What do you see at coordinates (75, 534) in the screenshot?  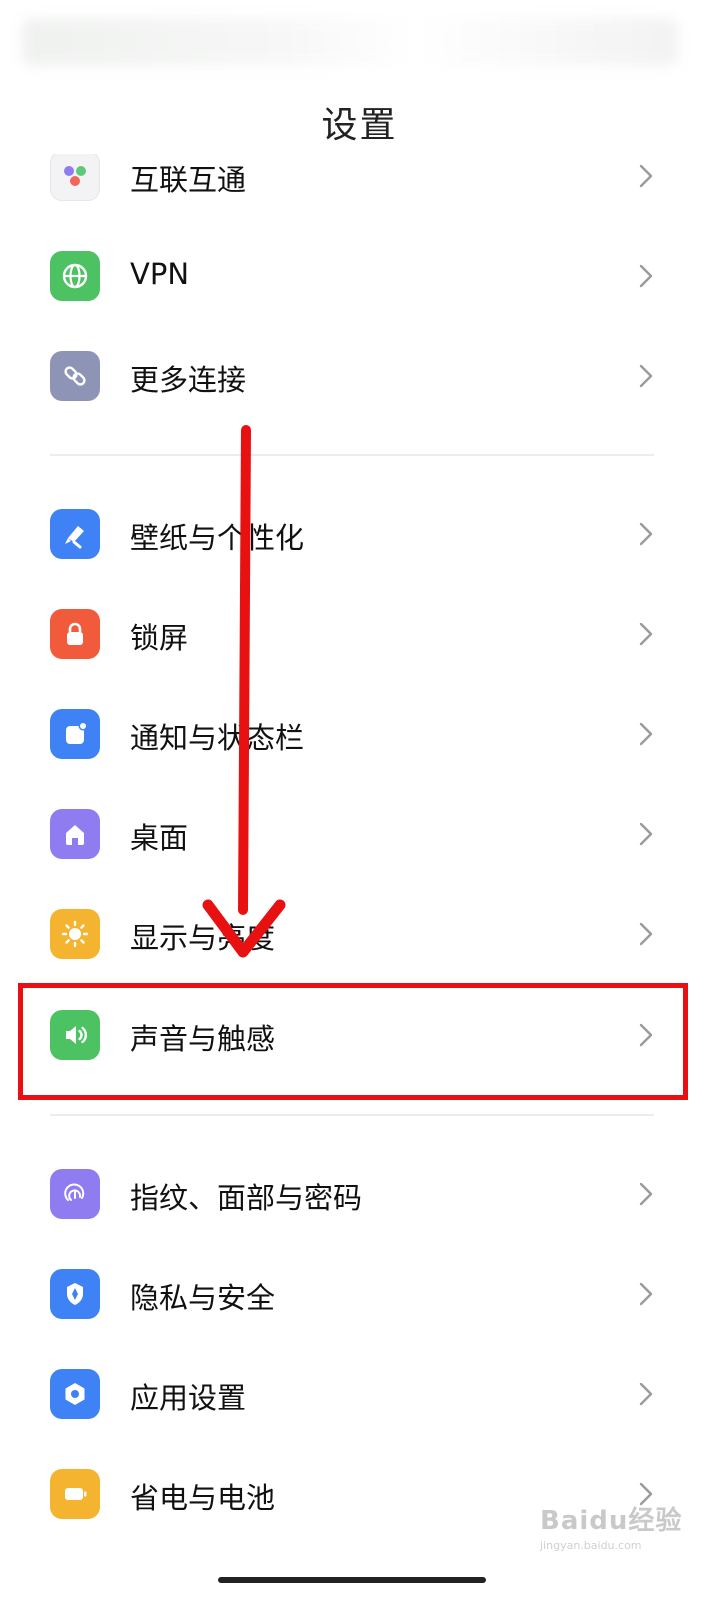 I see `brush-icon` at bounding box center [75, 534].